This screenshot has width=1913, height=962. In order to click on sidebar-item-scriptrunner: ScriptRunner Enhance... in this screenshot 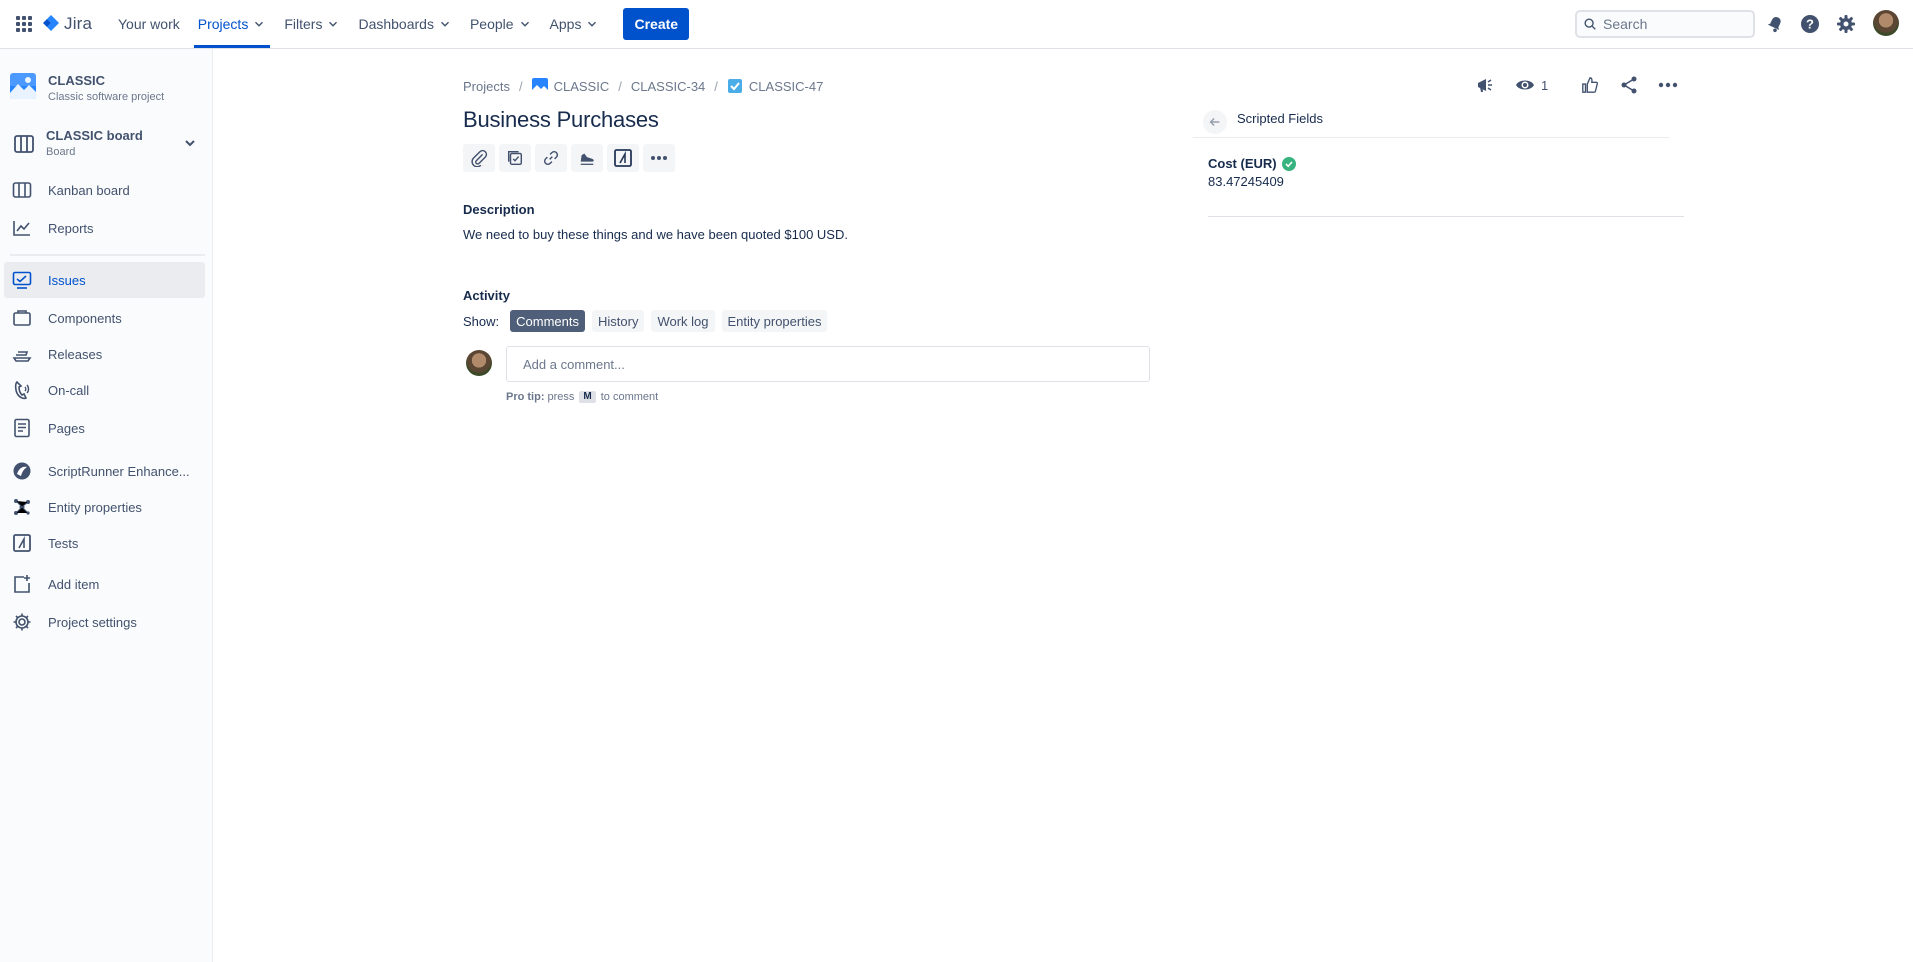, I will do `click(104, 471)`.